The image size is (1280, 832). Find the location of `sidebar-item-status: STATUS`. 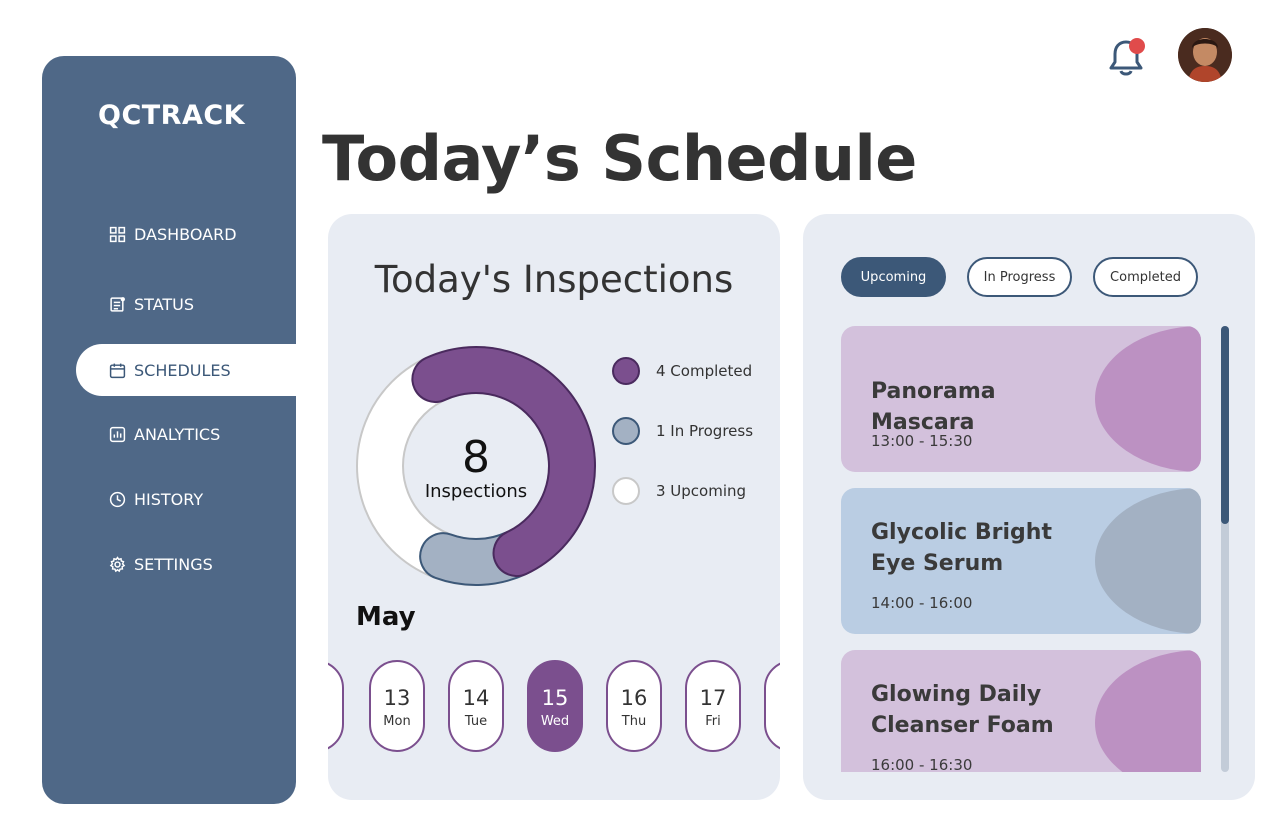

sidebar-item-status: STATUS is located at coordinates (186, 304).